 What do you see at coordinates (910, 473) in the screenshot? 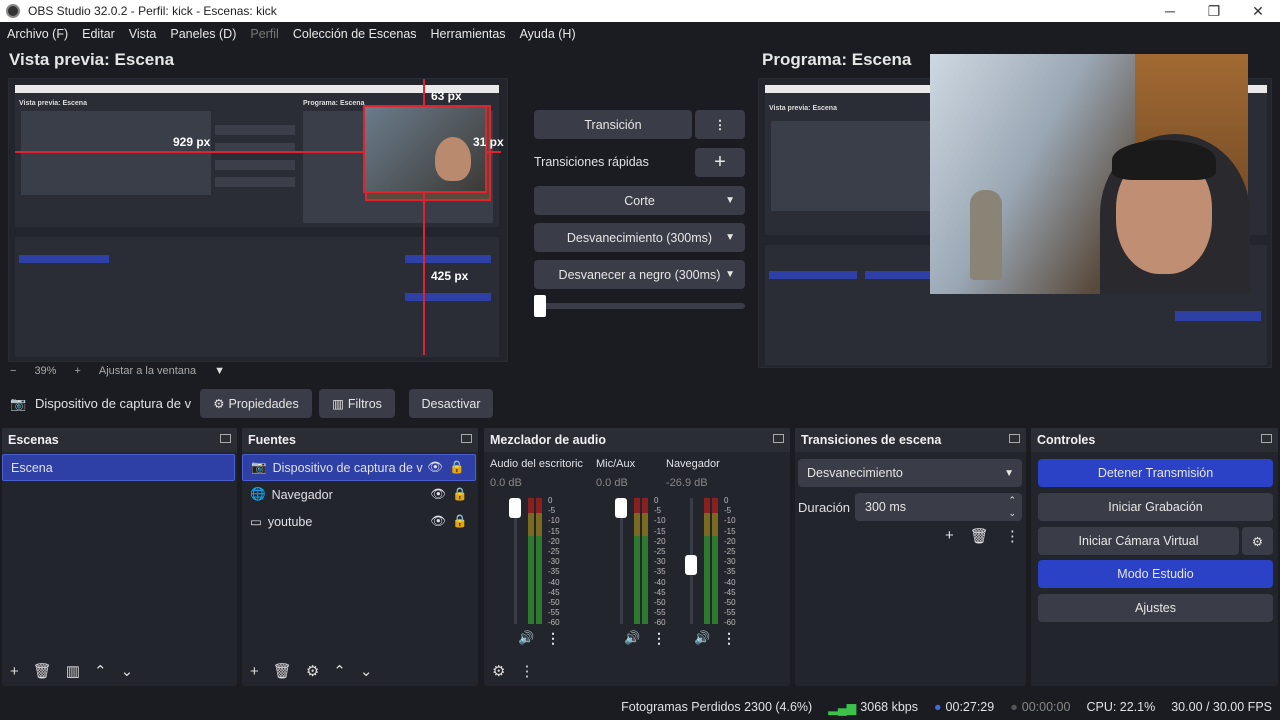
I see `transition-select: Desvanecimiento ▼` at bounding box center [910, 473].